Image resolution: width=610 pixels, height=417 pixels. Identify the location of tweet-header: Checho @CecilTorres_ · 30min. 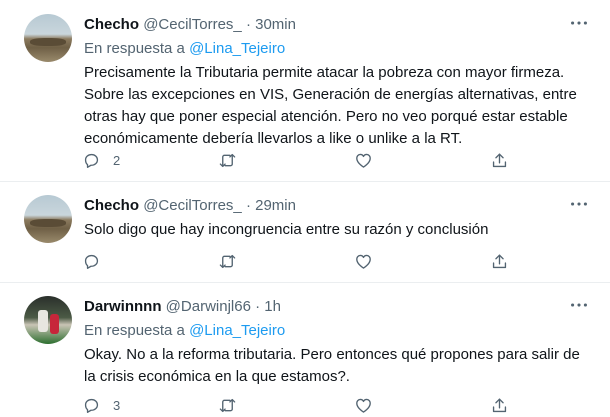
(190, 24).